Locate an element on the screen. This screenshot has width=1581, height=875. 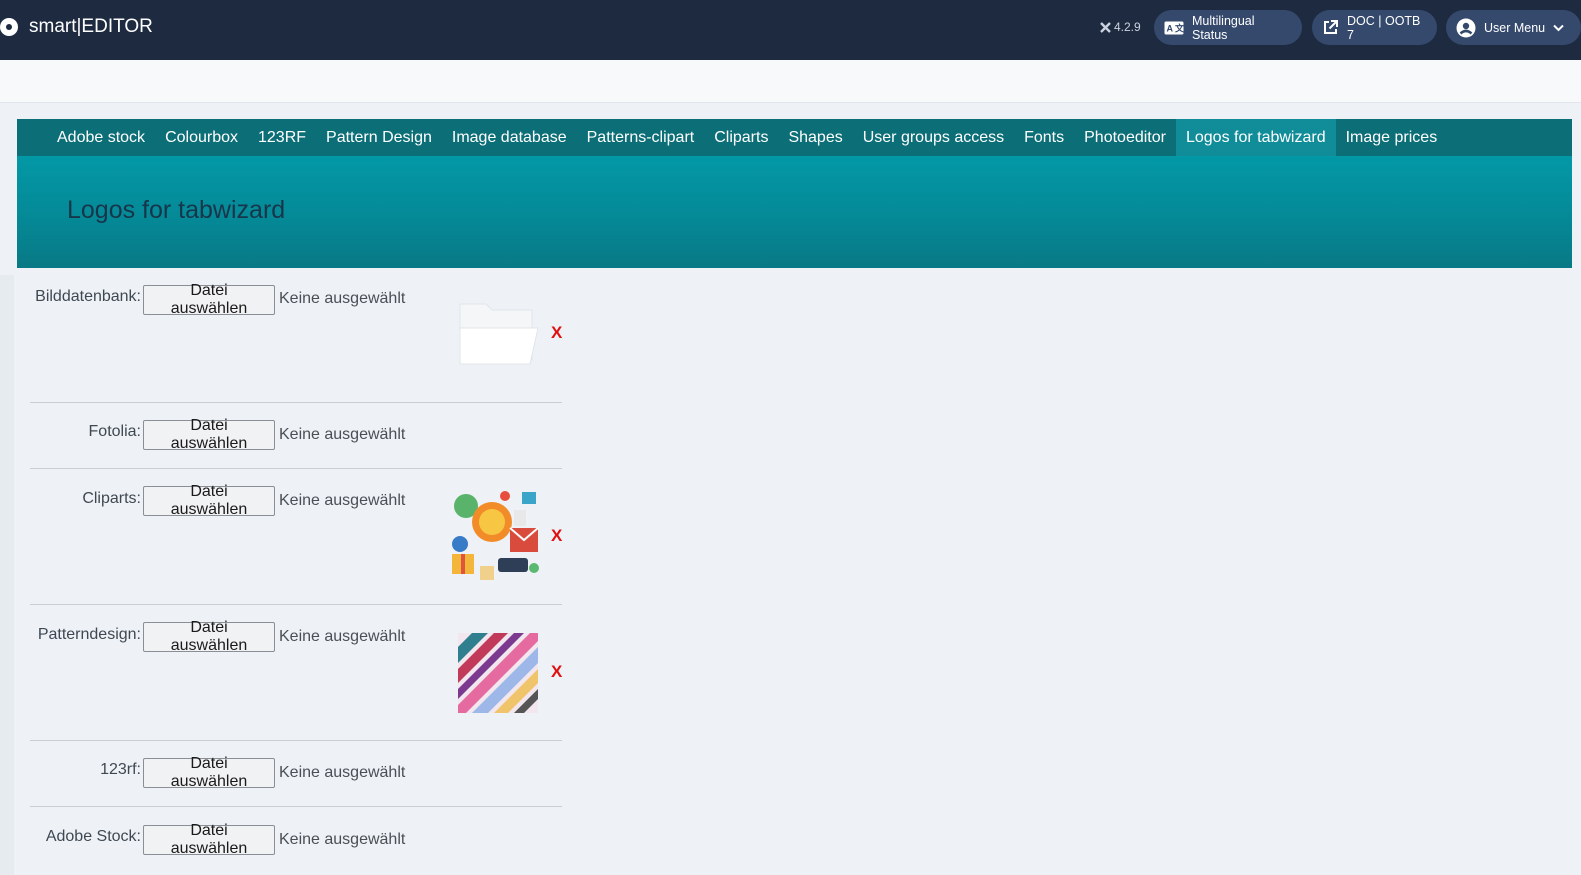
tab-cliparts: Cliparts is located at coordinates (741, 137).